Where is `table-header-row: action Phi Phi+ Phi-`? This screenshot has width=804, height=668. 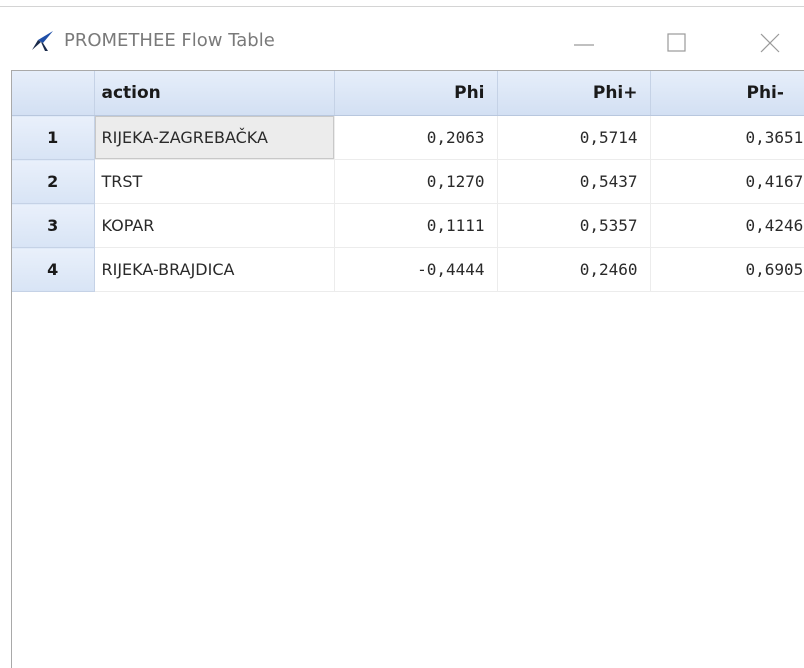 table-header-row: action Phi Phi+ Phi- is located at coordinates (408, 93).